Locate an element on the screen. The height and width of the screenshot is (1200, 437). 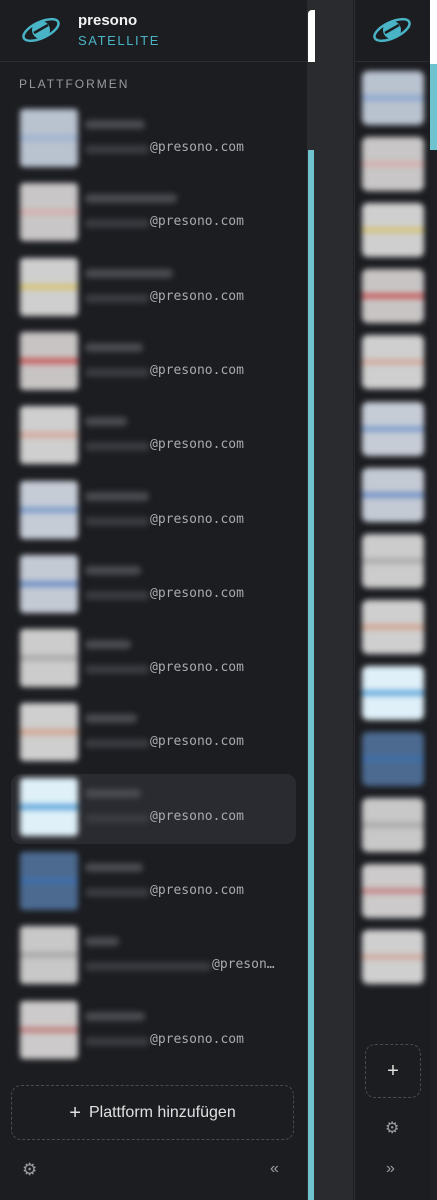
rail-settings-gear-icon: ⚙ is located at coordinates (392, 1128).